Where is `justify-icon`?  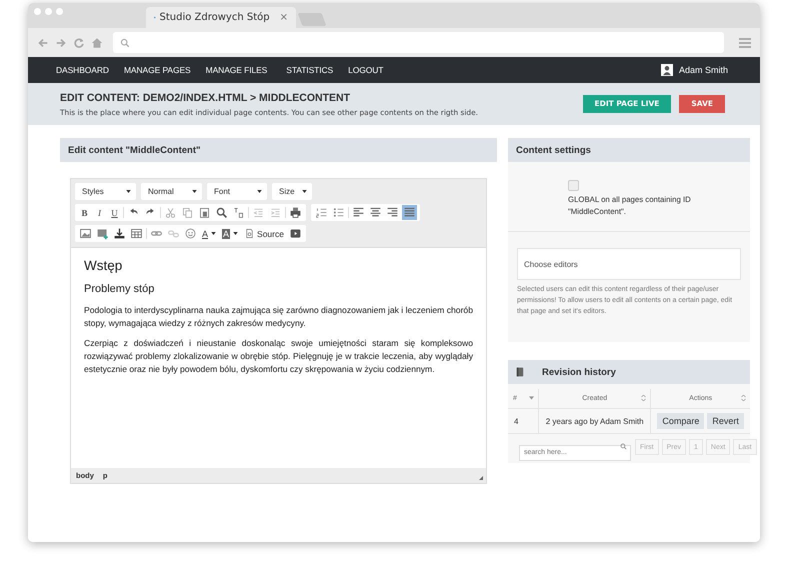 justify-icon is located at coordinates (409, 212).